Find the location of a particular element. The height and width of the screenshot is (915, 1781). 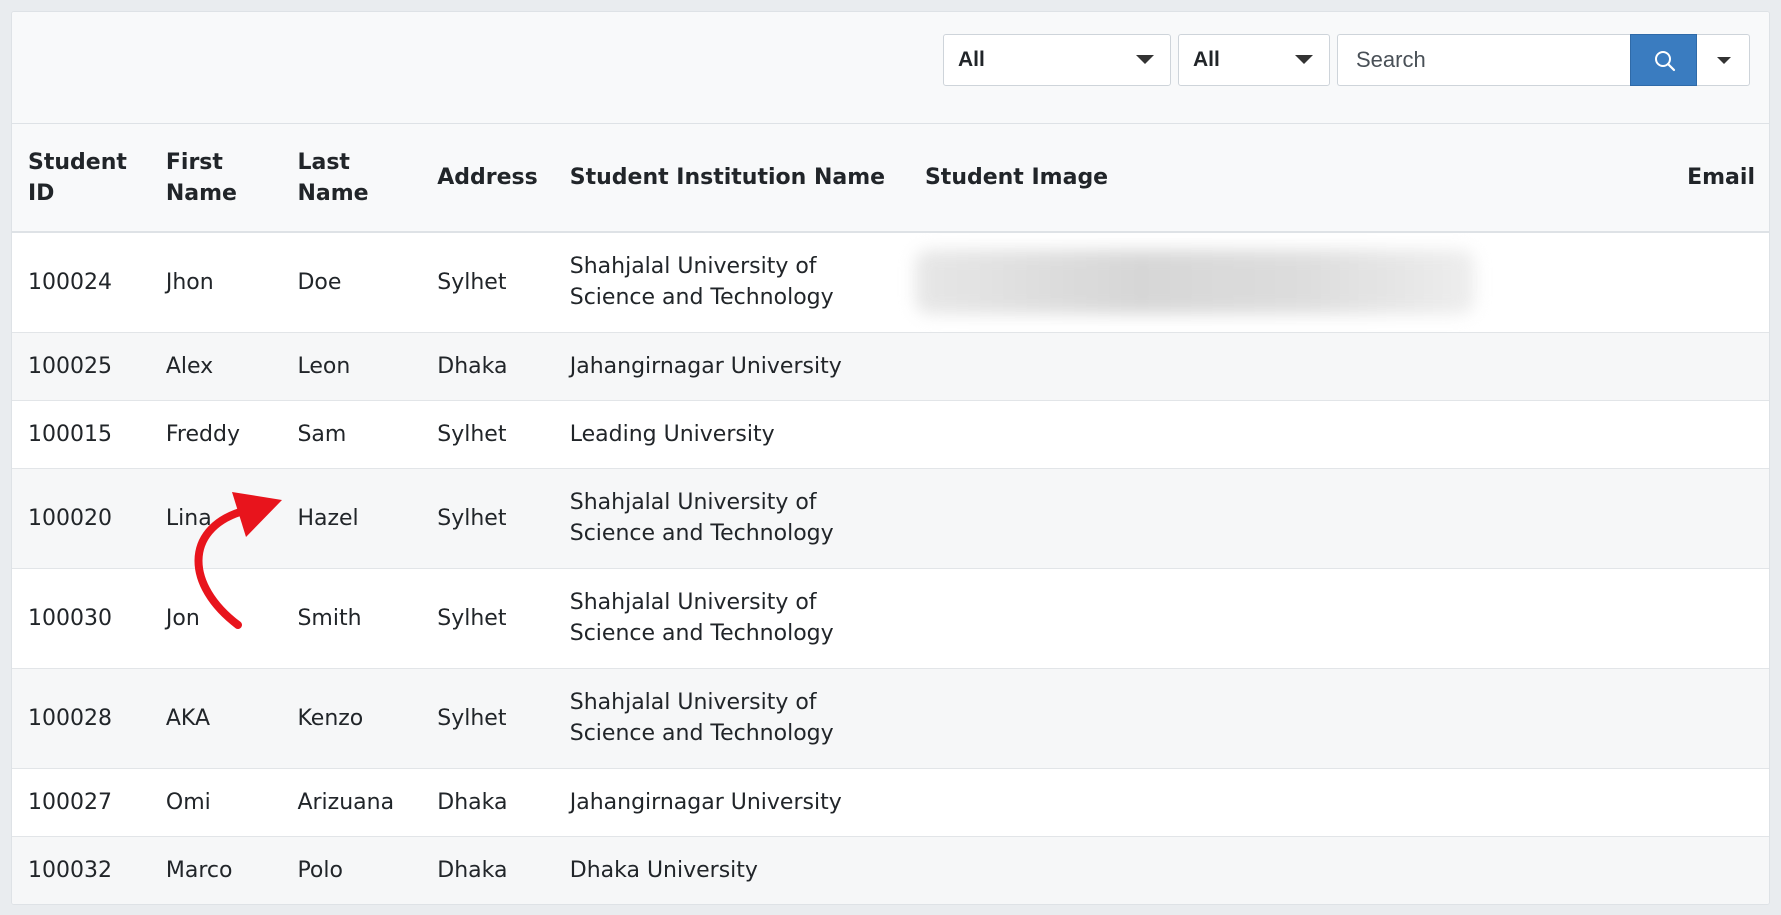

table-toolbar: All All Search is located at coordinates (890, 68).